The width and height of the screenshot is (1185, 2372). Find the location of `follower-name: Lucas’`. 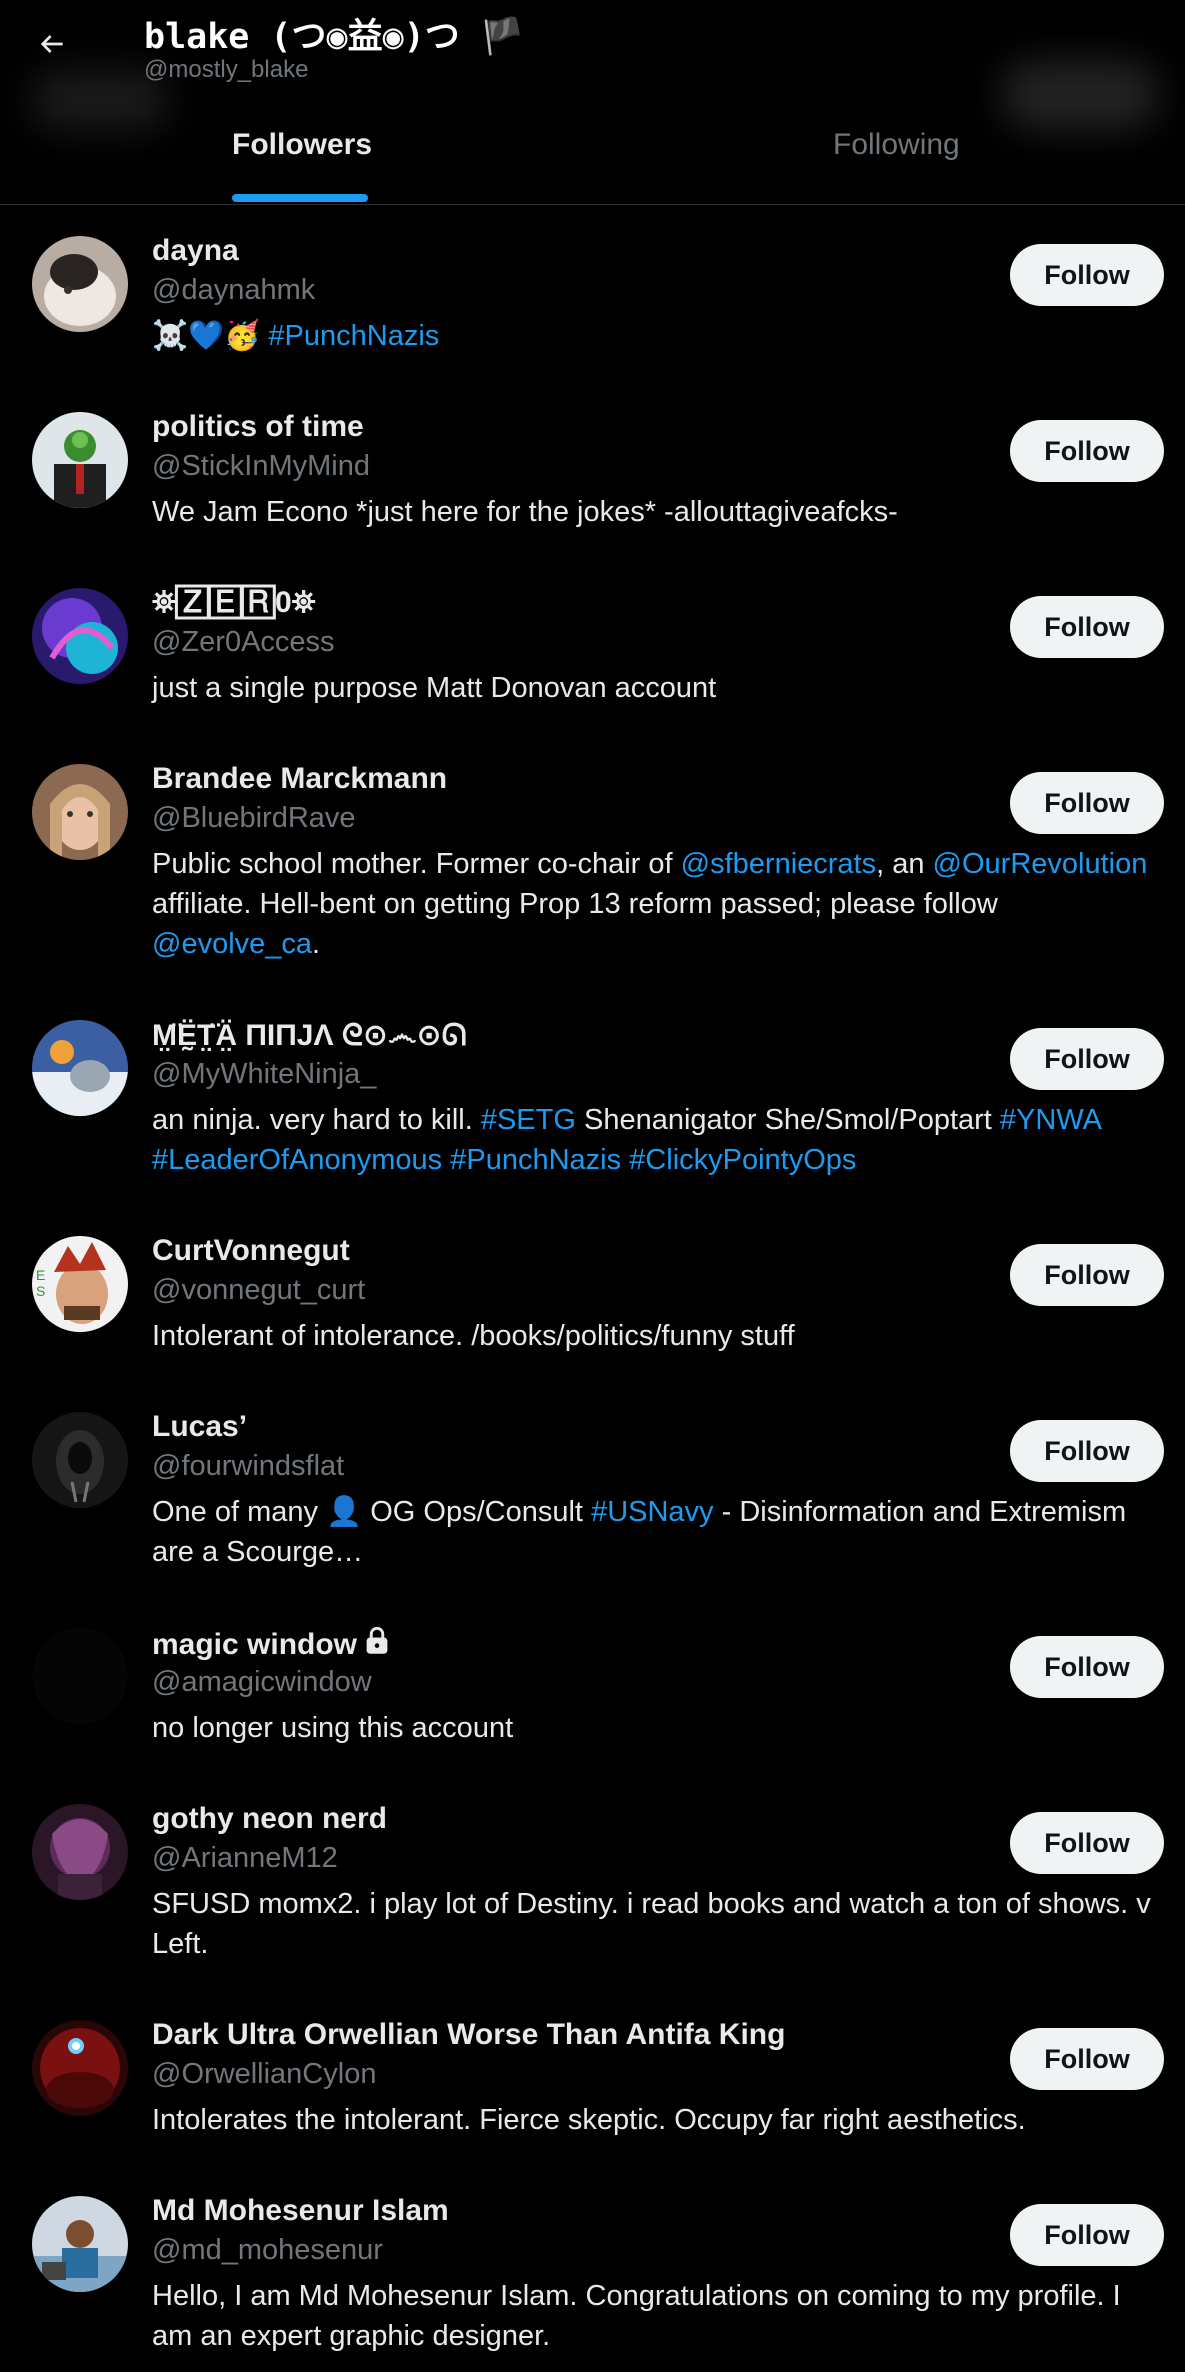

follower-name: Lucas’ is located at coordinates (199, 1427).